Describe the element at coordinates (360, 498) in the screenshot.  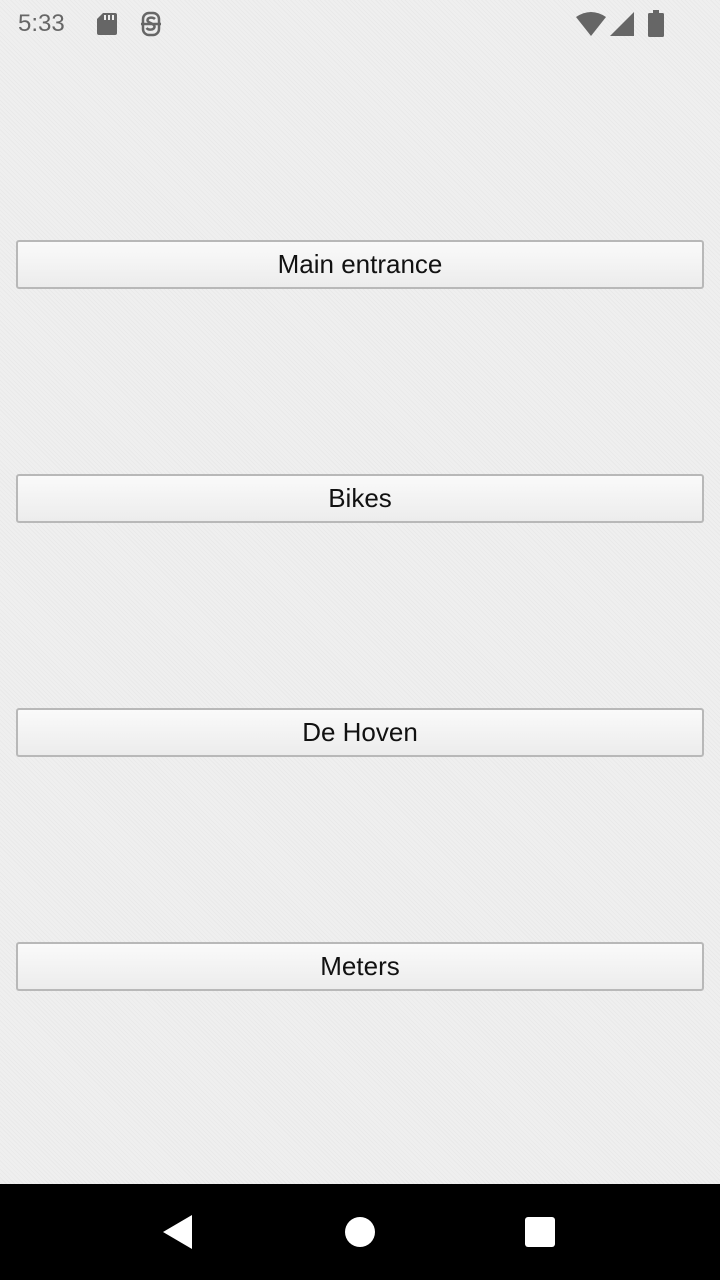
I see `bikes-button: Bikes` at that location.